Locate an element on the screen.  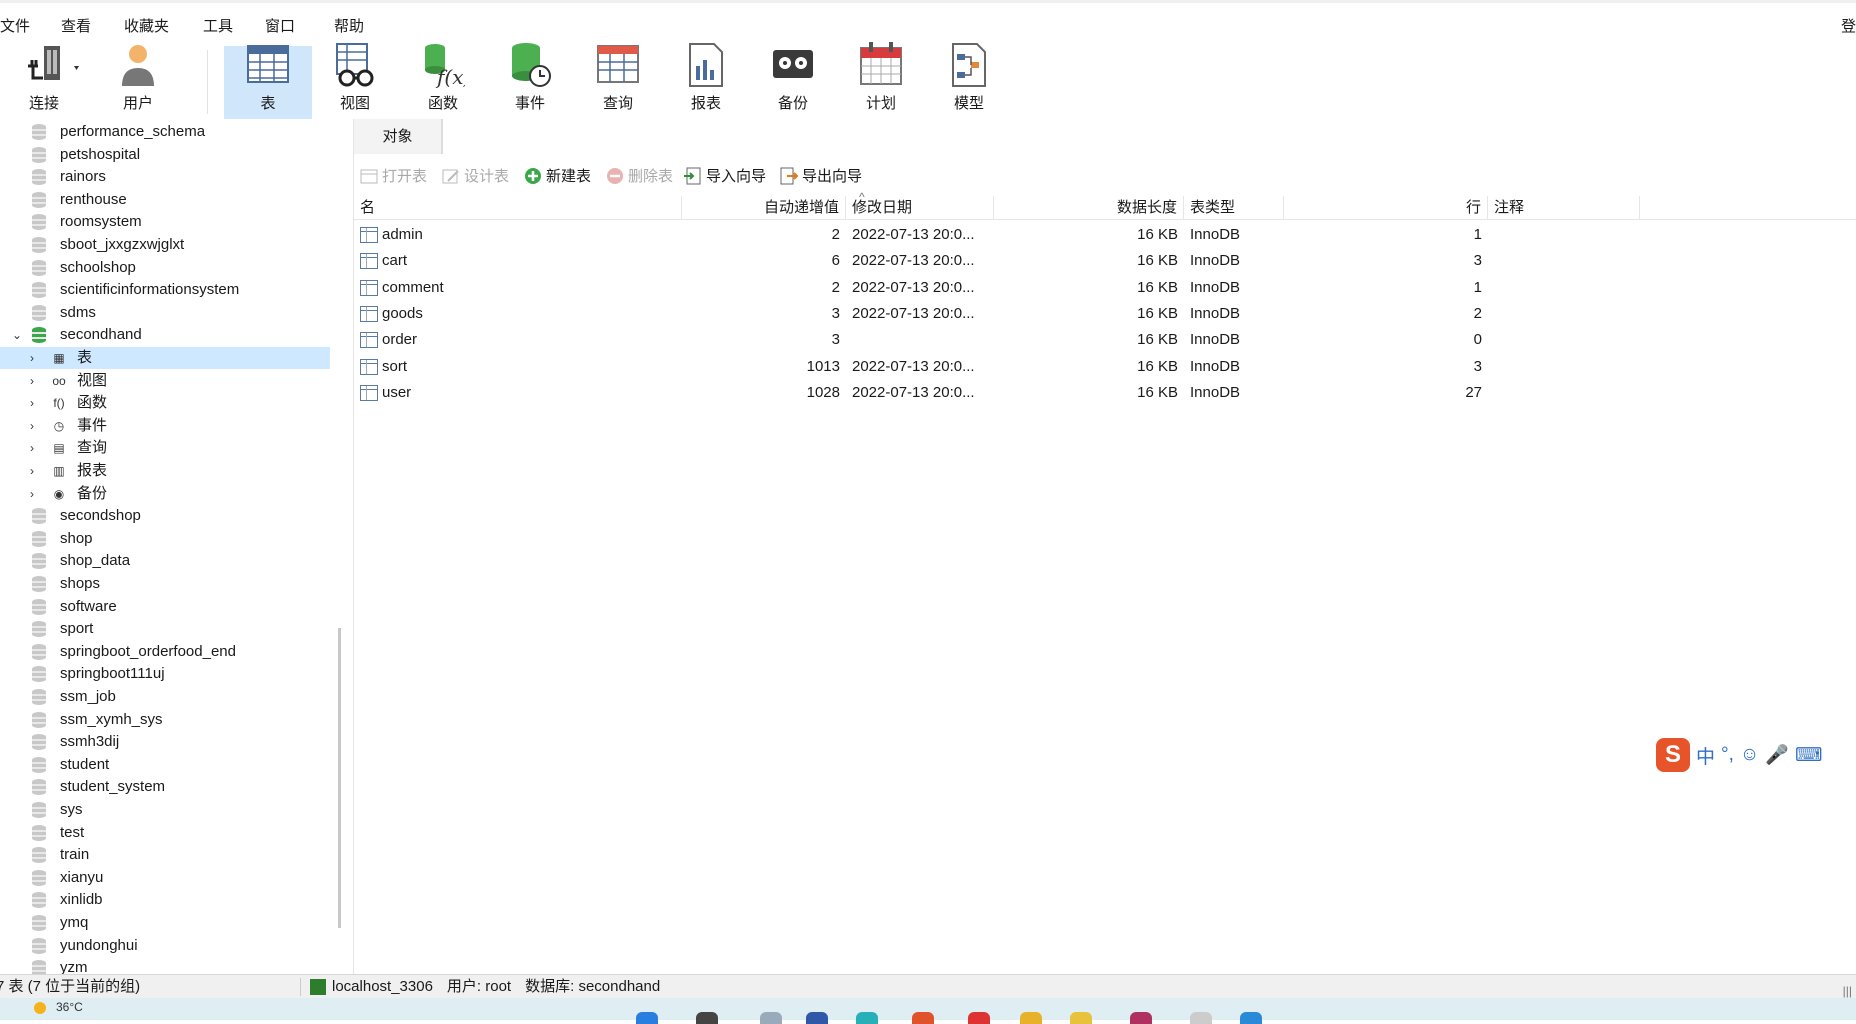
menu-window: 窗口 is located at coordinates (280, 25).